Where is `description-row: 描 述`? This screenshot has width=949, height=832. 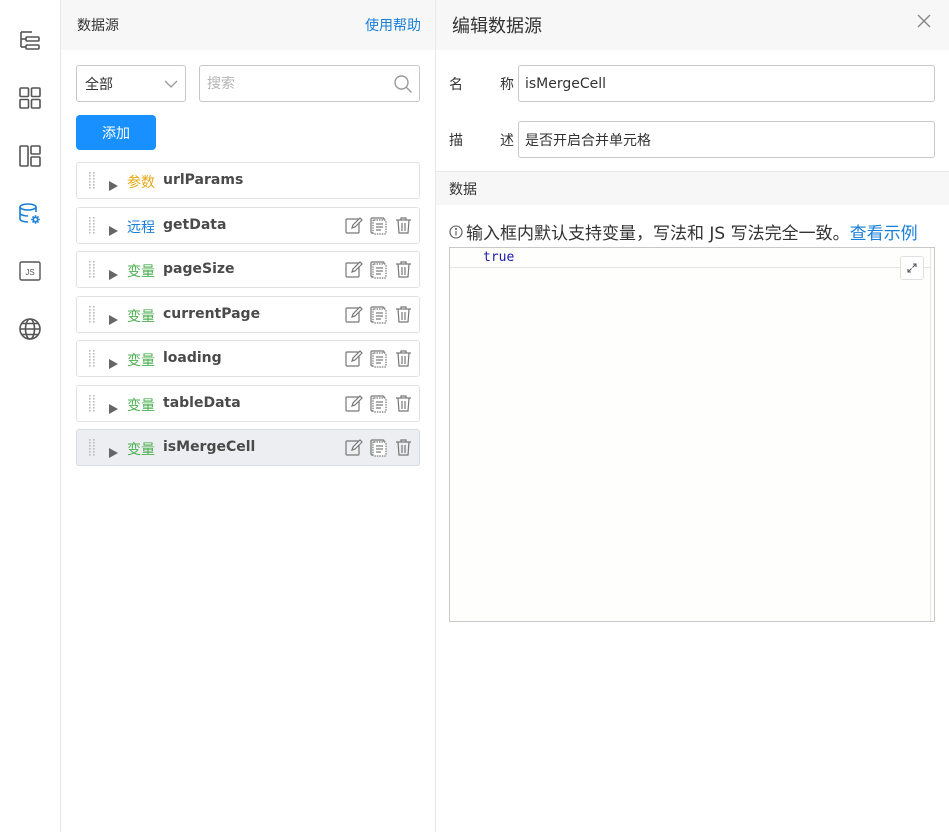
description-row: 描 述 is located at coordinates (692, 139).